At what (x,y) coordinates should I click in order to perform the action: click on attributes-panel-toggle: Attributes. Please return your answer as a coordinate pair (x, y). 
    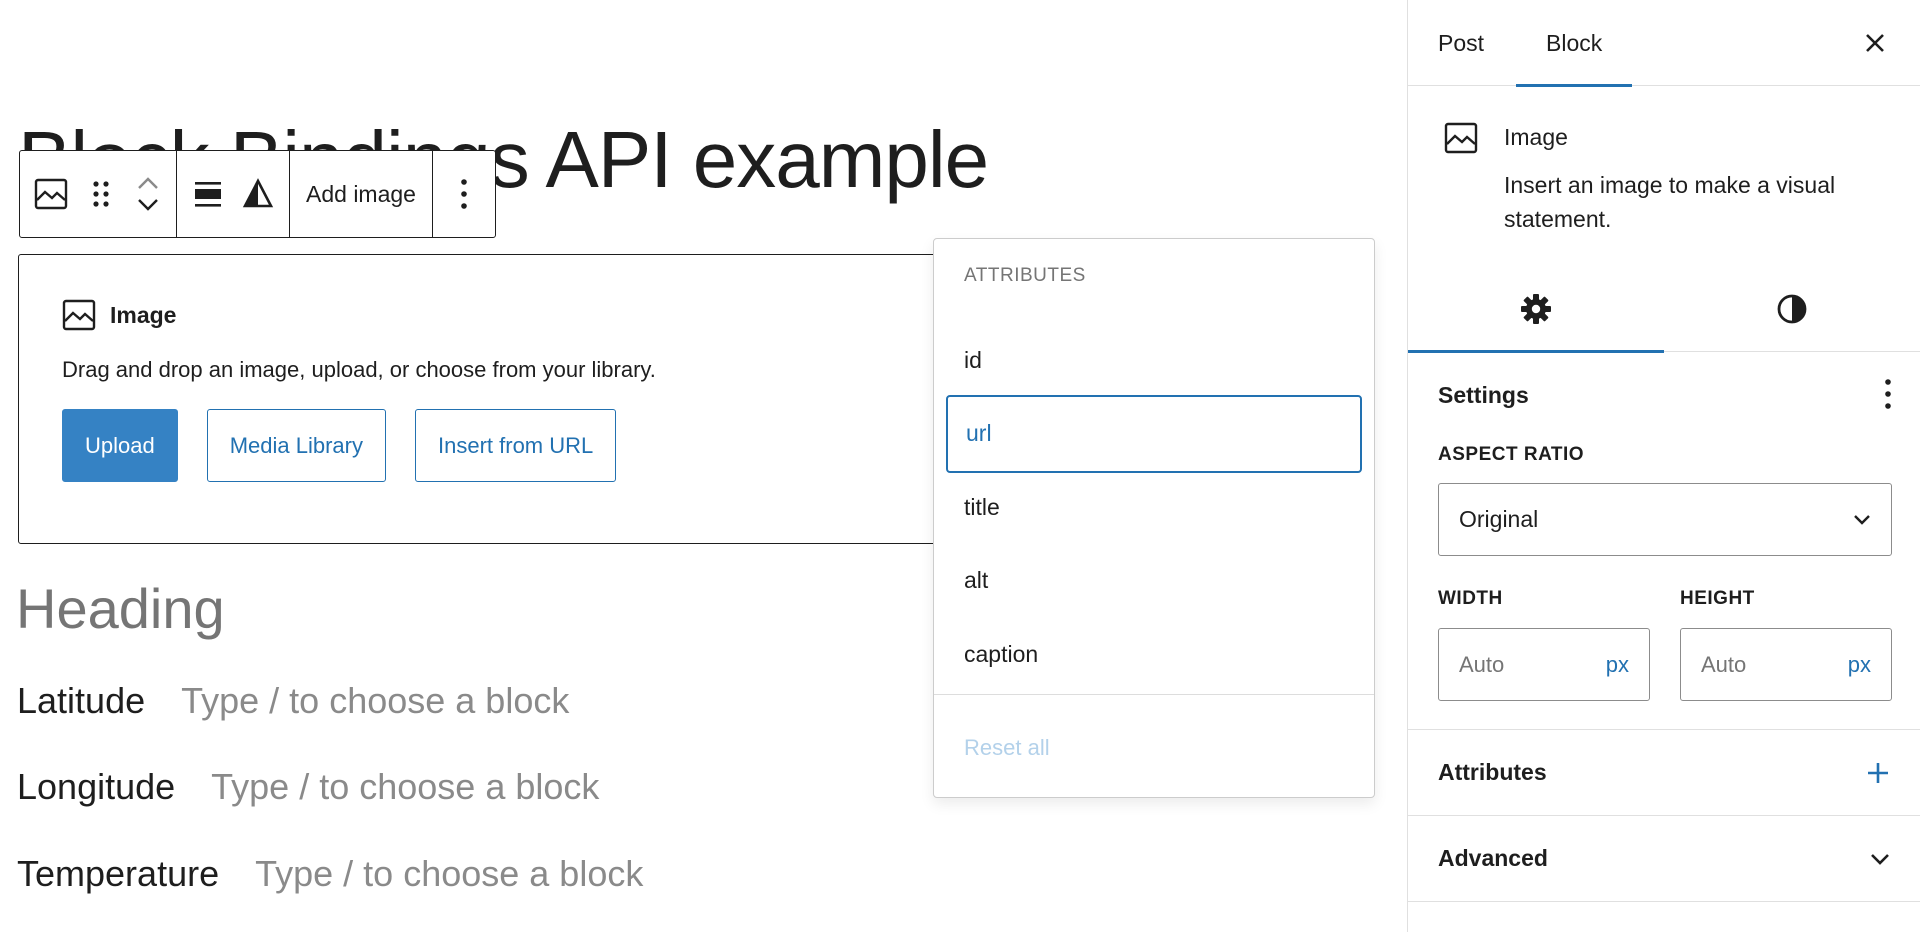
    Looking at the image, I should click on (1664, 773).